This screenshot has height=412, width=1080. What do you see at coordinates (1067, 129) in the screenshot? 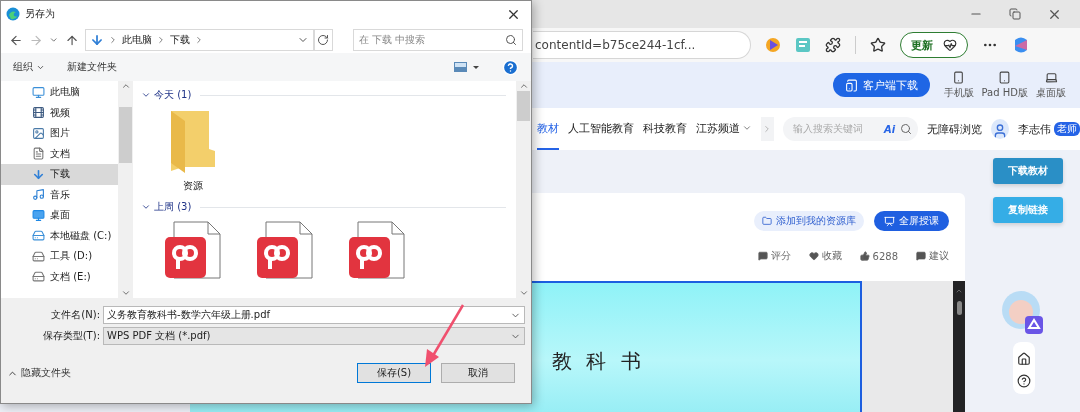
I see `role-badge: 老师` at bounding box center [1067, 129].